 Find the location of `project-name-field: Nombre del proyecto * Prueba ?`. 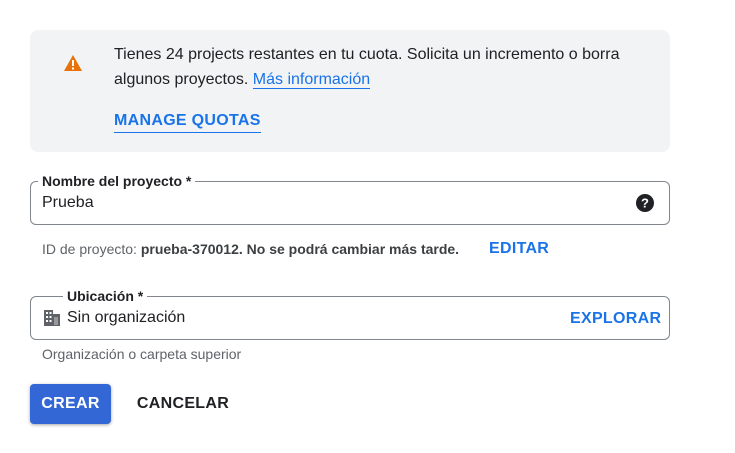

project-name-field: Nombre del proyecto * Prueba ? is located at coordinates (350, 198).